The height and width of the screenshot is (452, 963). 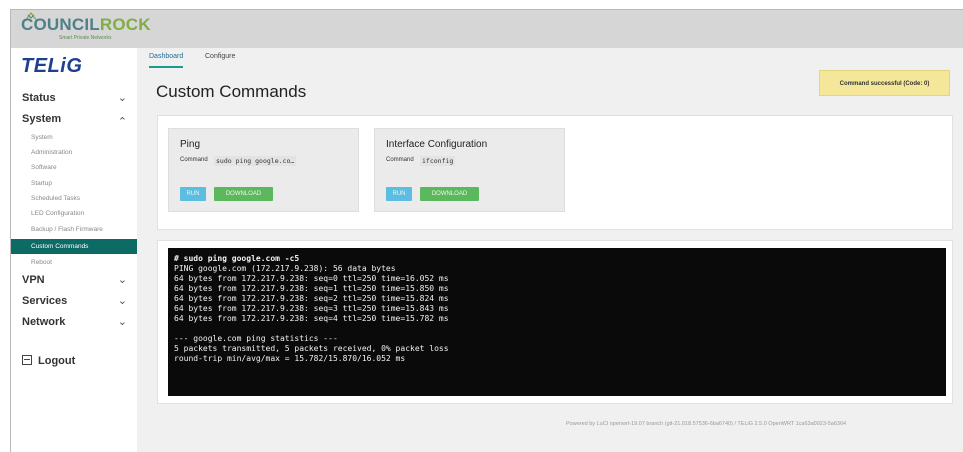 What do you see at coordinates (74, 137) in the screenshot?
I see `sidebar-subitem-system: System` at bounding box center [74, 137].